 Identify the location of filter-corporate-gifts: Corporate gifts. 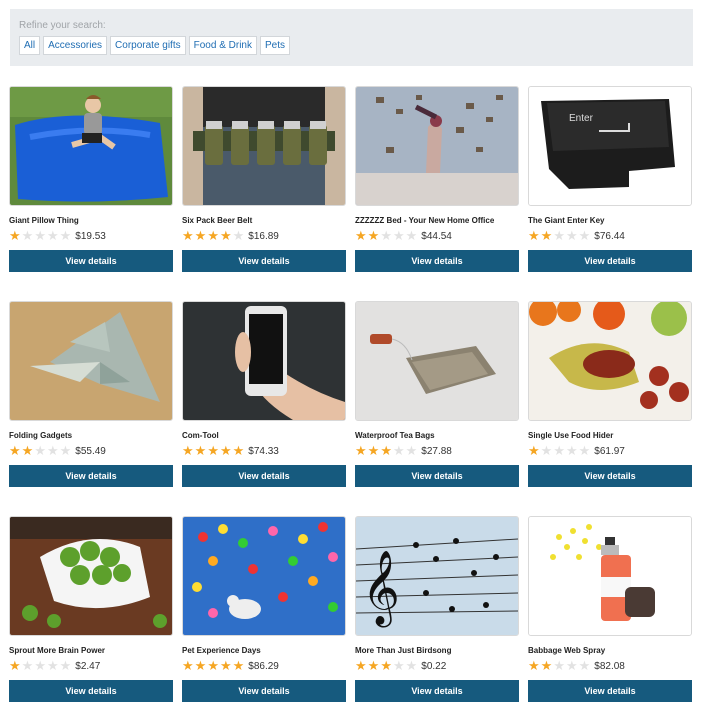
(148, 45).